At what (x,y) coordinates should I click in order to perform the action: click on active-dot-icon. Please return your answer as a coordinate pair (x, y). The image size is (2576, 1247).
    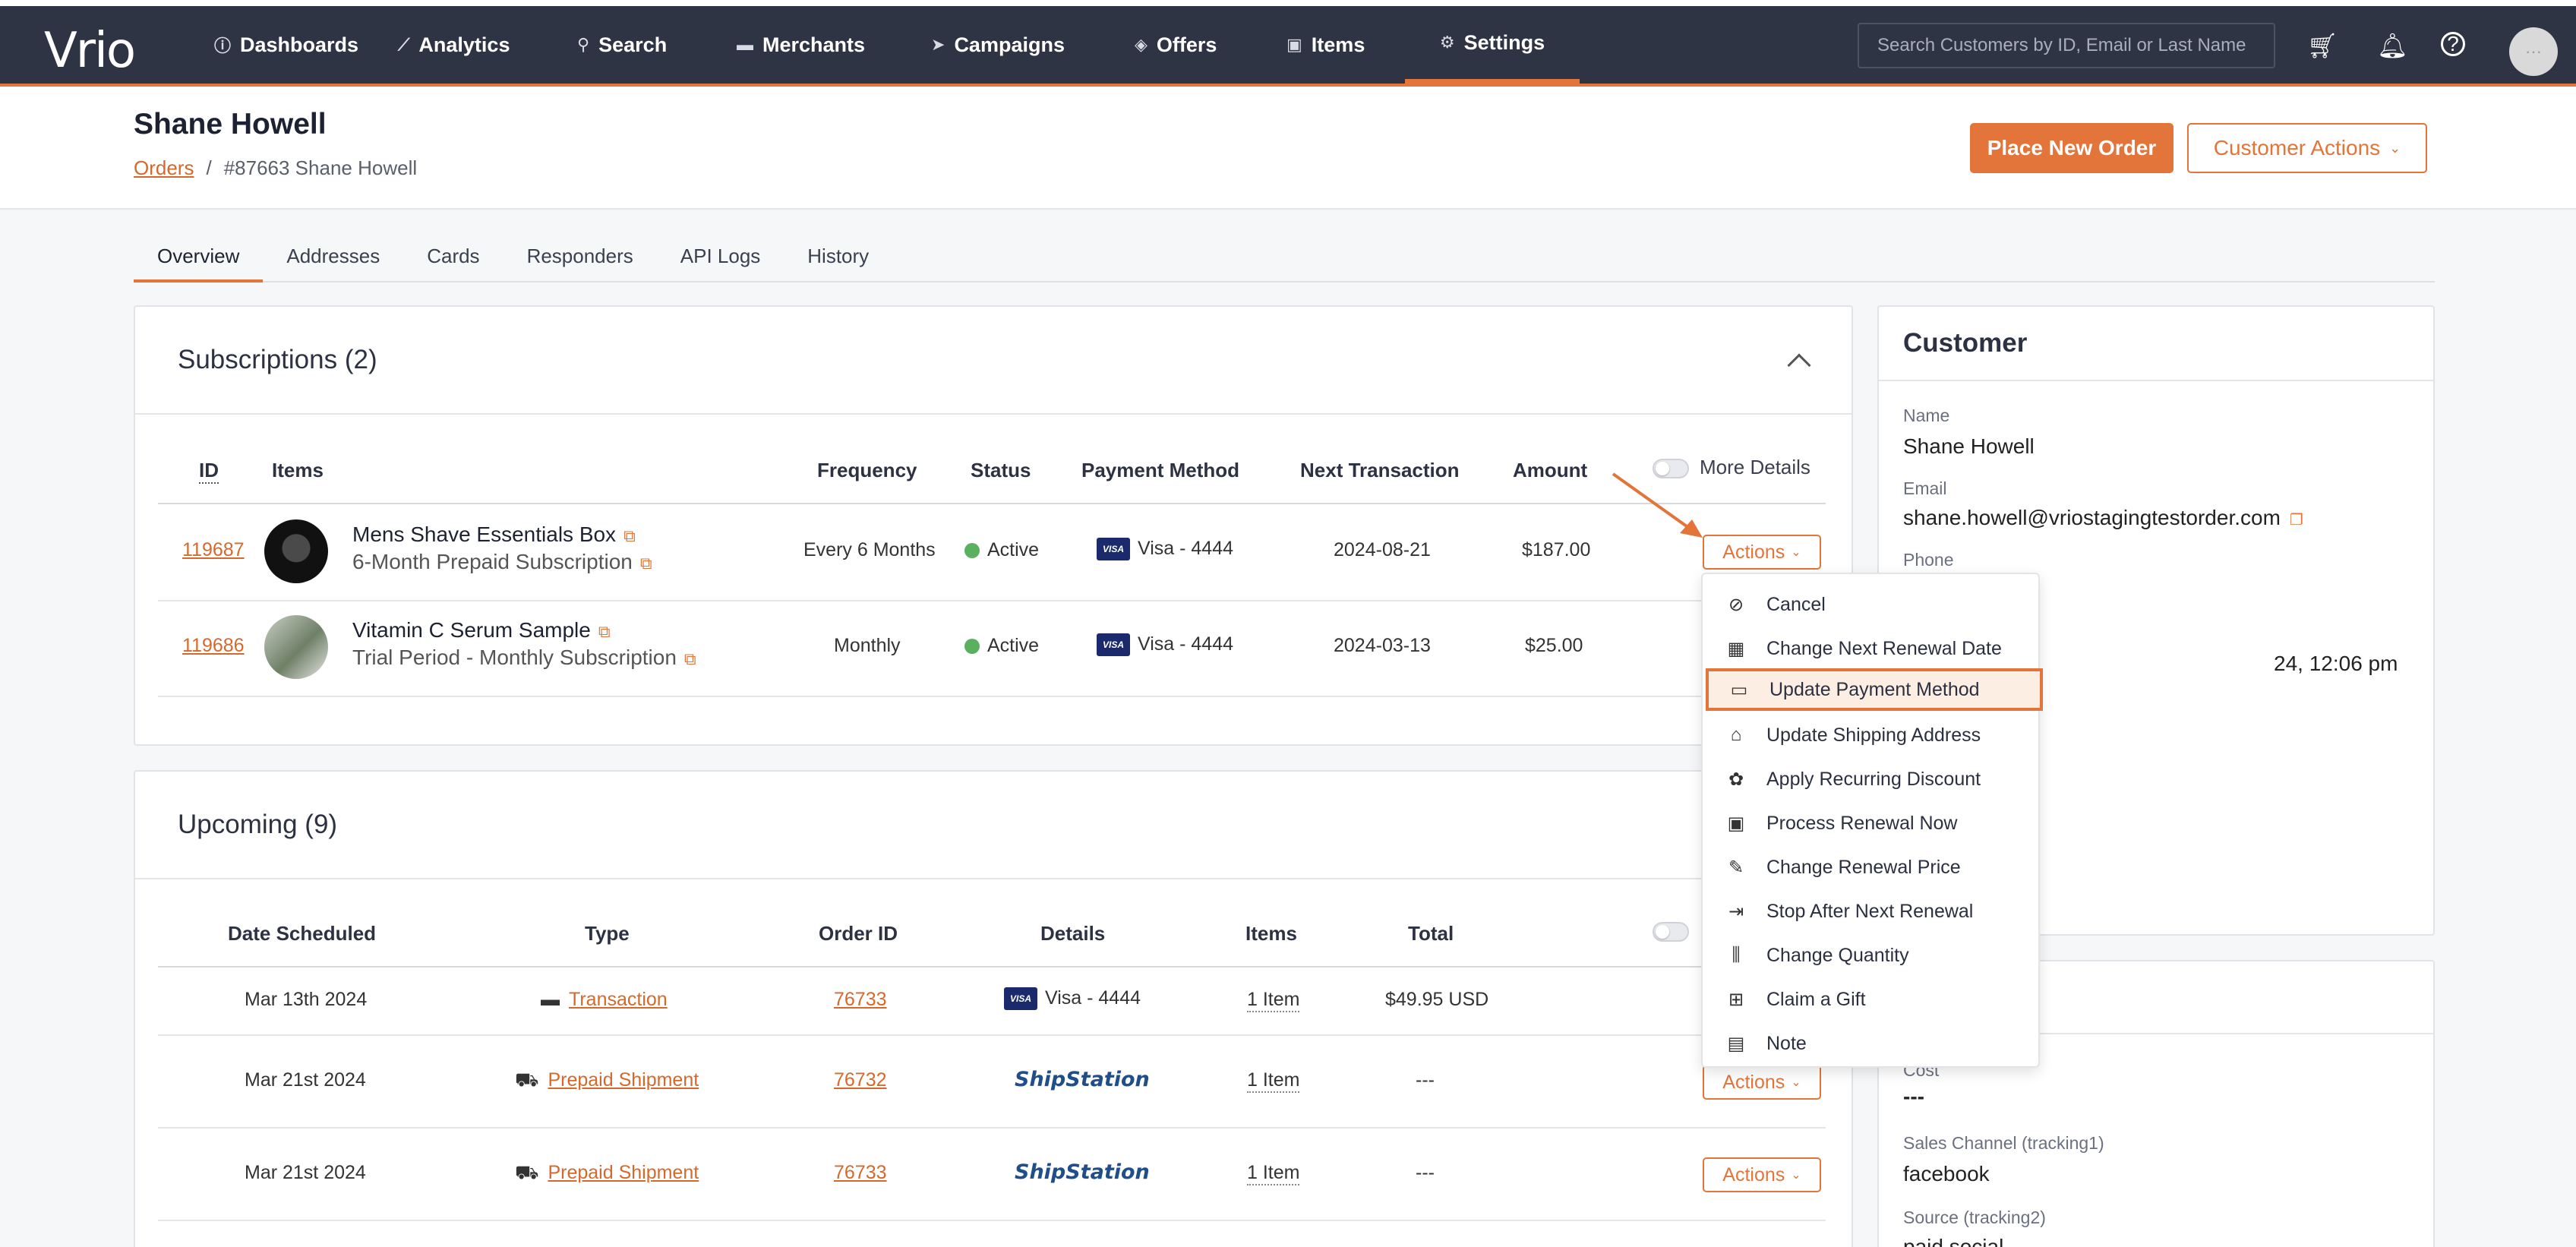
    Looking at the image, I should click on (972, 551).